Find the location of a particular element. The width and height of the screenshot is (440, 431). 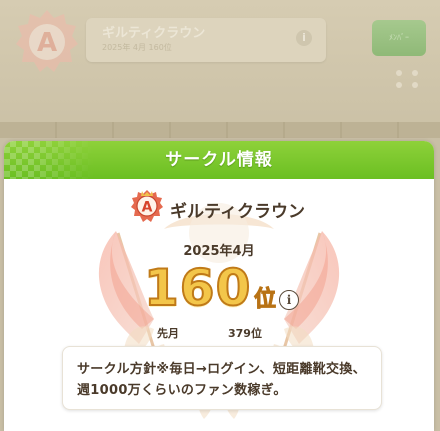

background-strip is located at coordinates (220, 130).